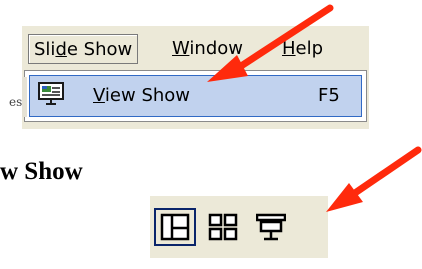 The width and height of the screenshot is (422, 269). Describe the element at coordinates (61, 49) in the screenshot. I see `menu-slide-show-accelerator: d` at that location.